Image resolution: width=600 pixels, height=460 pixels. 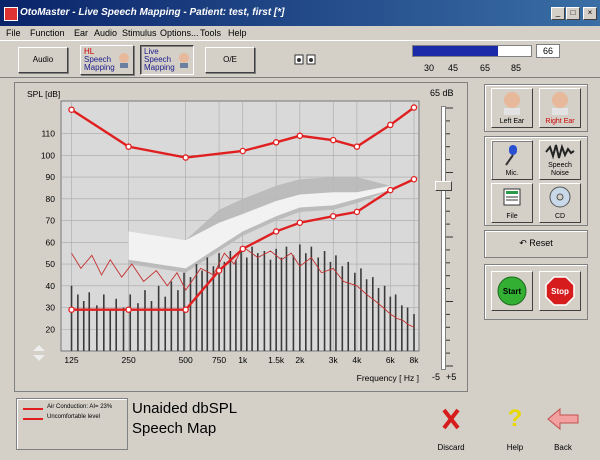 What do you see at coordinates (51, 221) in the screenshot?
I see `y-tick-label: 70` at bounding box center [51, 221].